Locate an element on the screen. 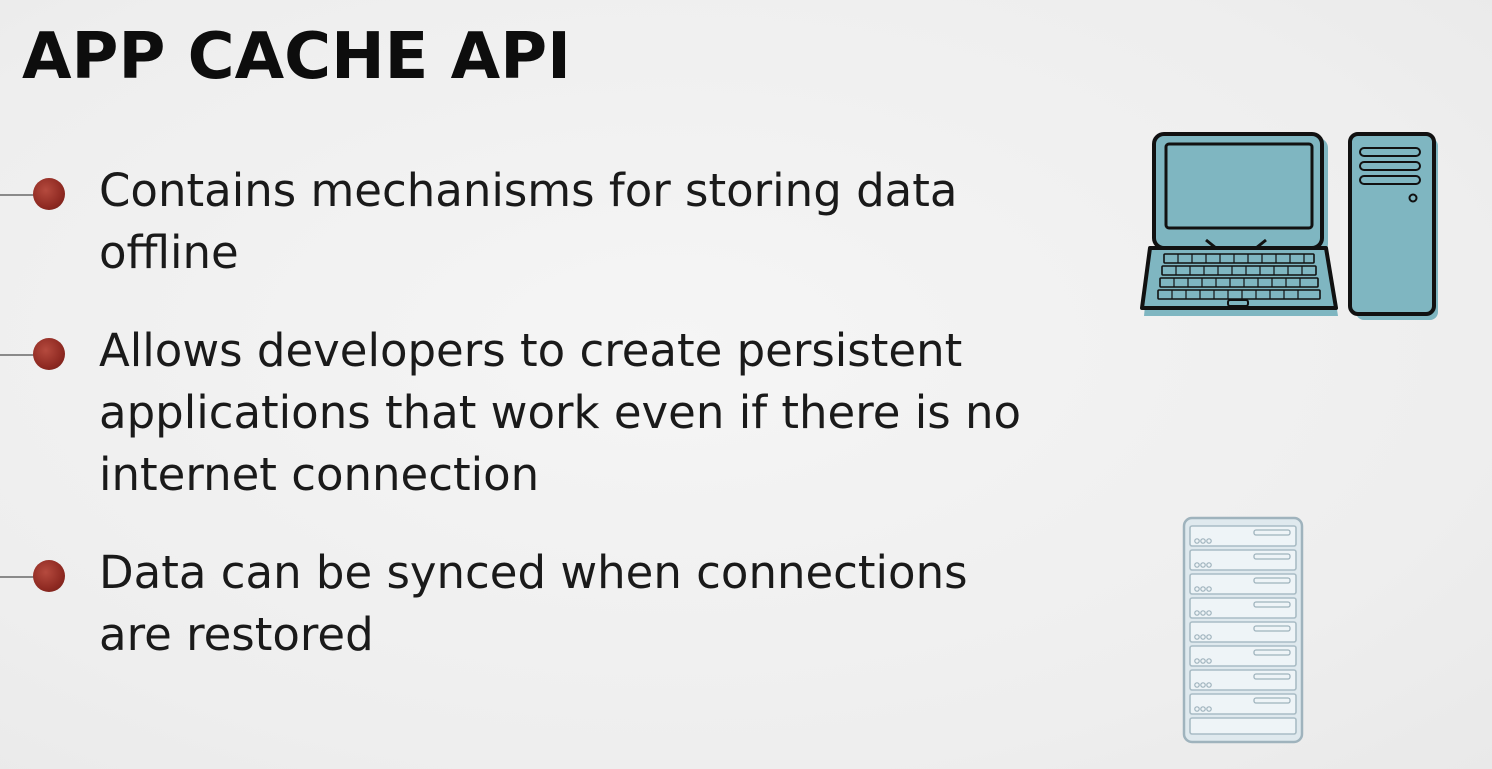 The height and width of the screenshot is (769, 1492). server-rack-icon is located at coordinates (1243, 630).